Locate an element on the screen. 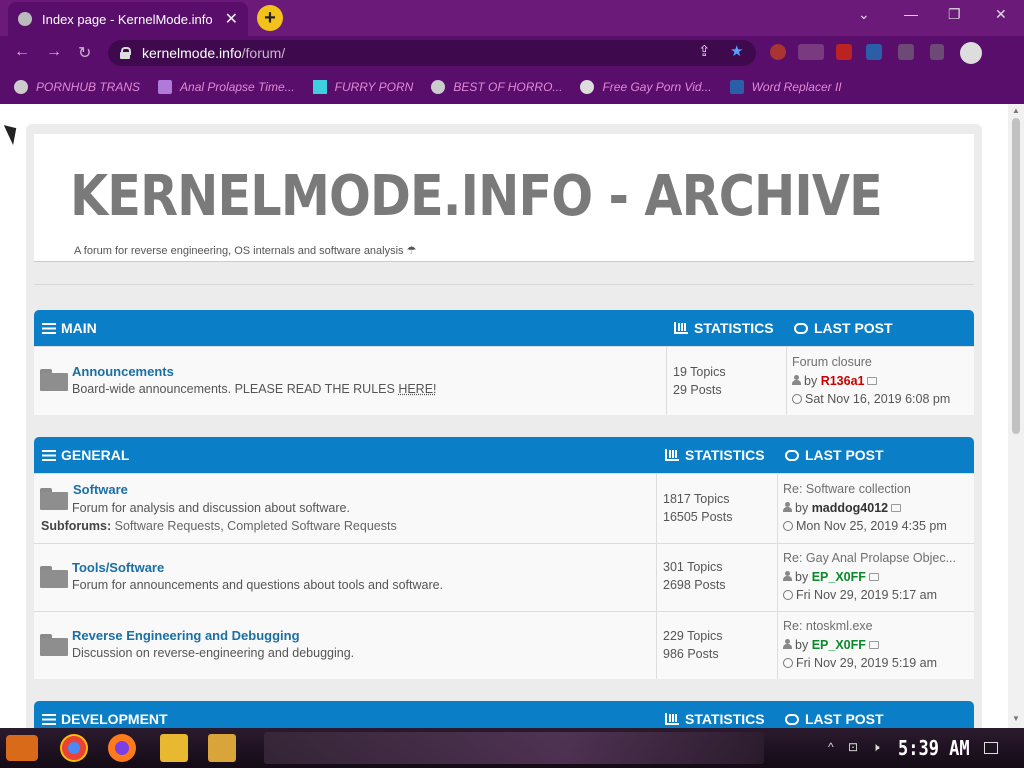 The image size is (1024, 768). header-divider is located at coordinates (504, 284).